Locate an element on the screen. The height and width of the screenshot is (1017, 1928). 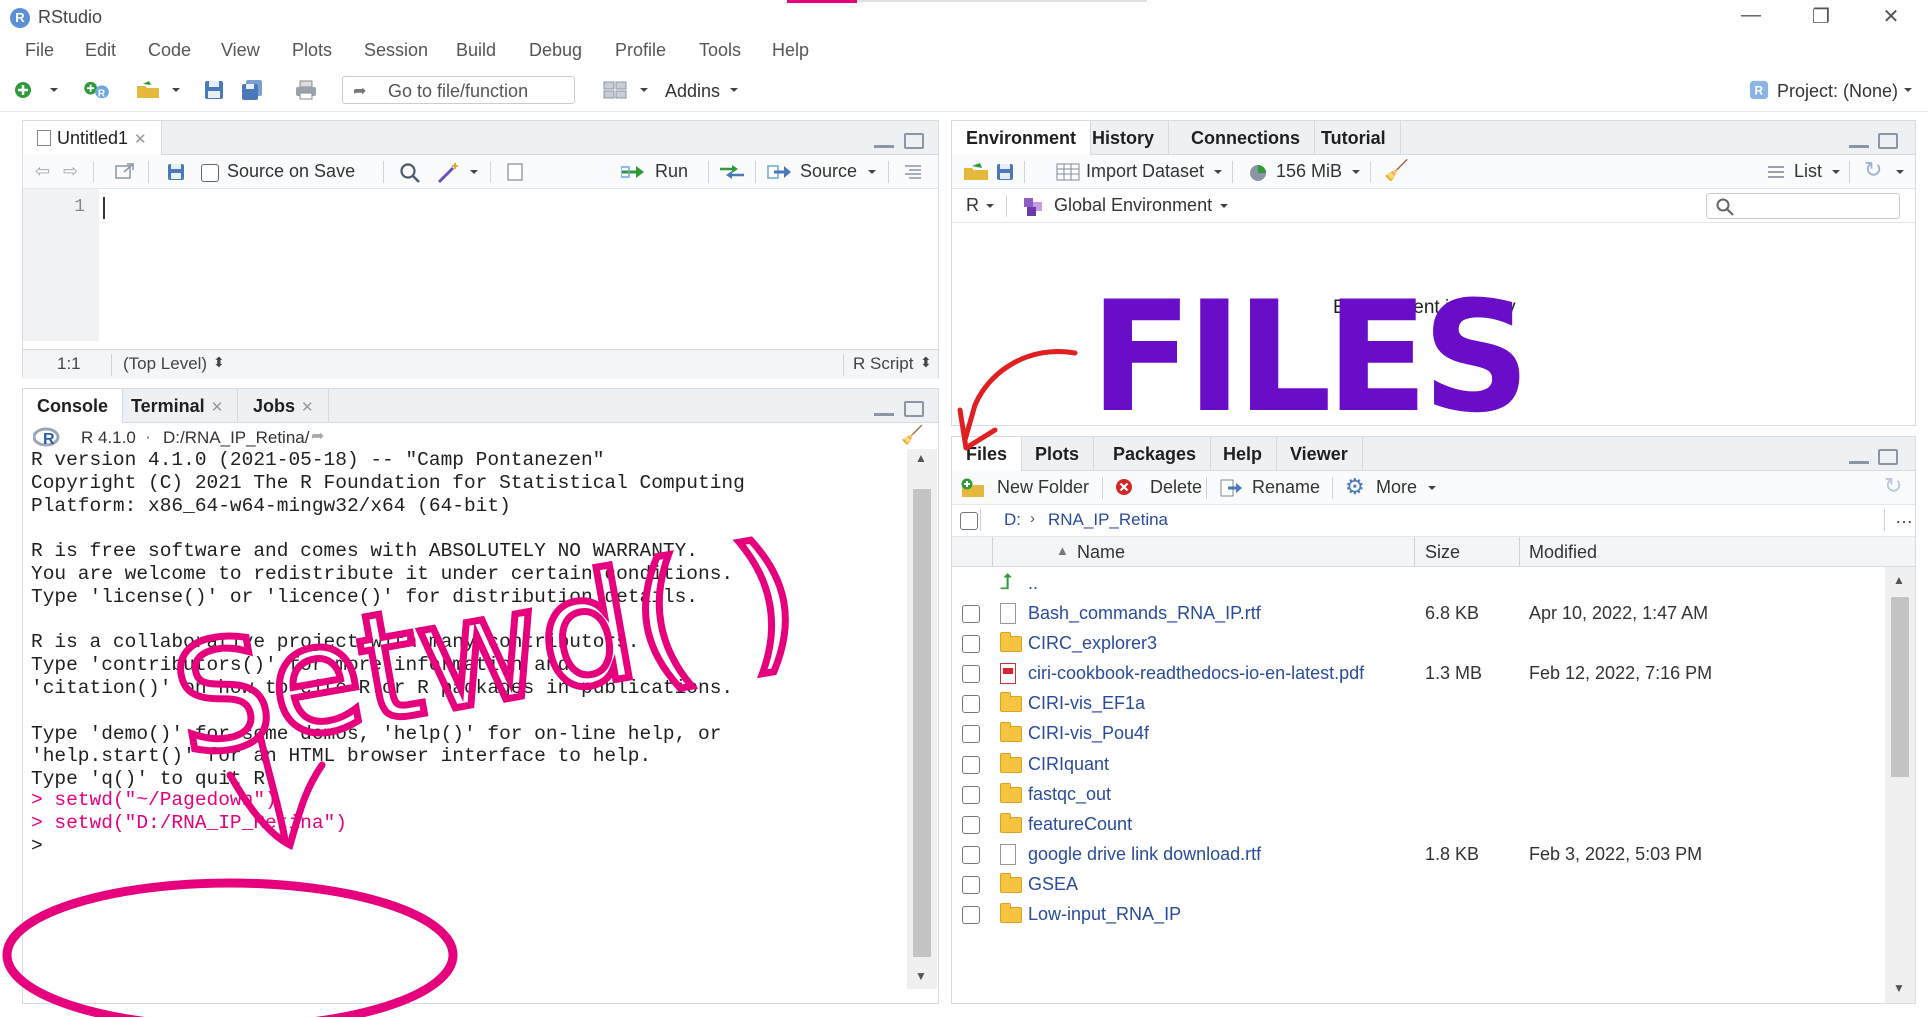
file-name-link: google drive link download.rtf is located at coordinates (1144, 854).